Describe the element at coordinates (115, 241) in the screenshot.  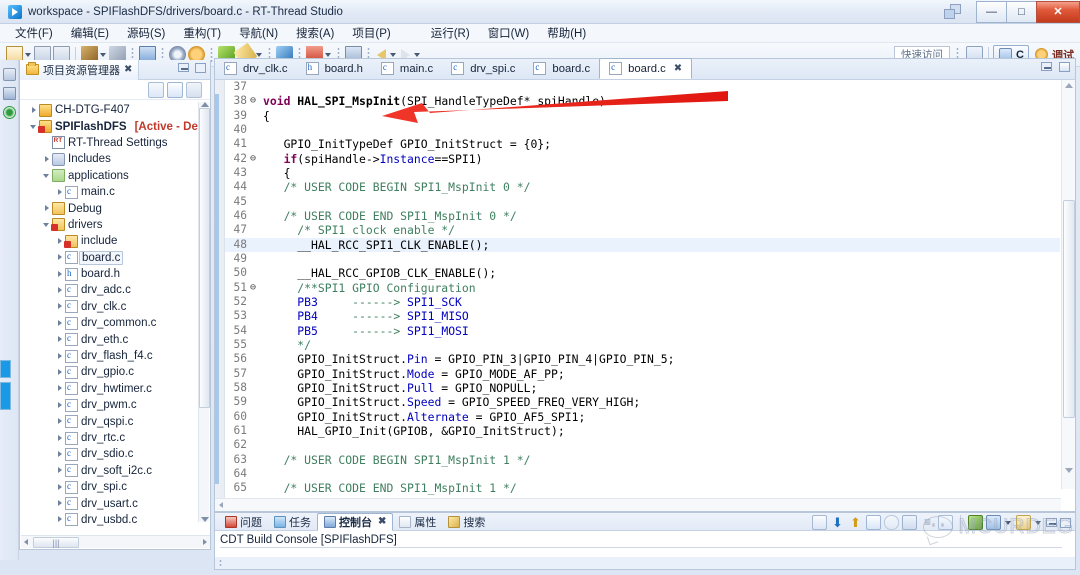
I see `tree-item-include: include` at that location.